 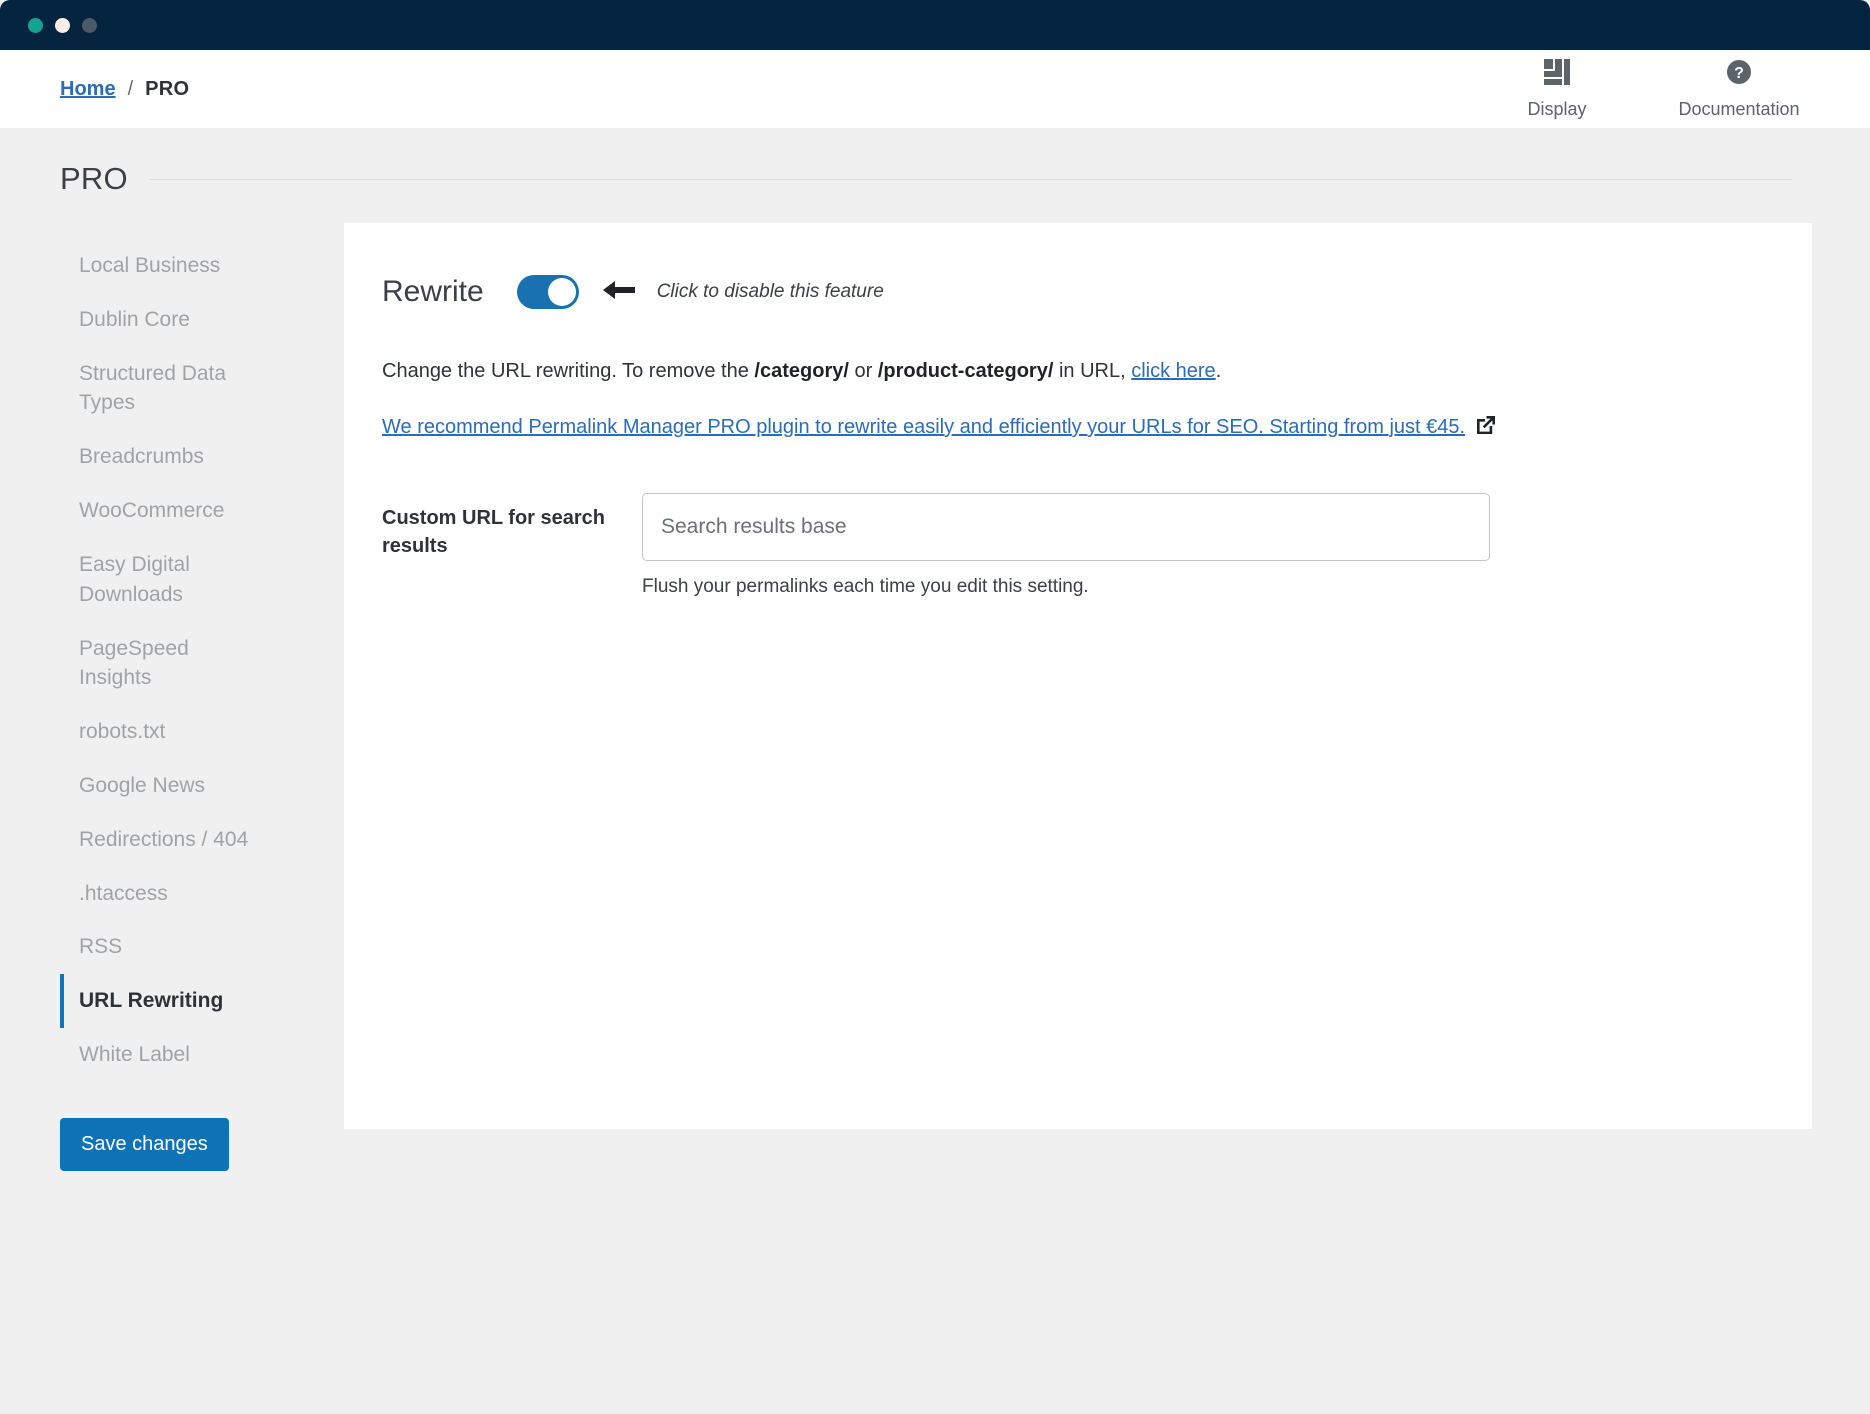 I want to click on rewrite-toggle-switch, so click(x=547, y=292).